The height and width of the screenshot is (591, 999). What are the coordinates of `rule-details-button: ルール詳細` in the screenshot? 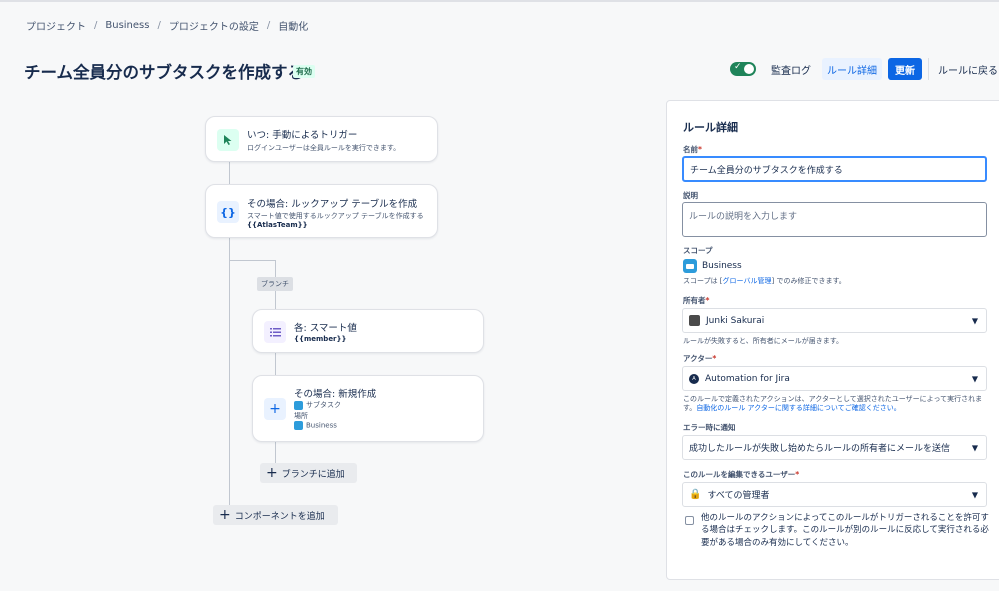 It's located at (852, 69).